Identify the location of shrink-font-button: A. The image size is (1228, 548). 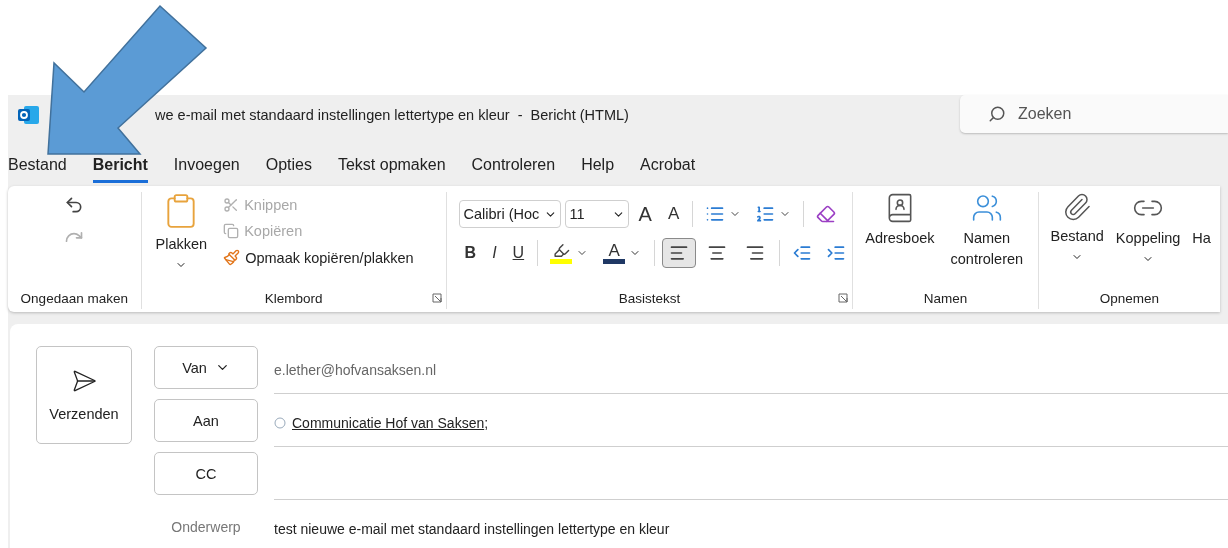
(673, 214).